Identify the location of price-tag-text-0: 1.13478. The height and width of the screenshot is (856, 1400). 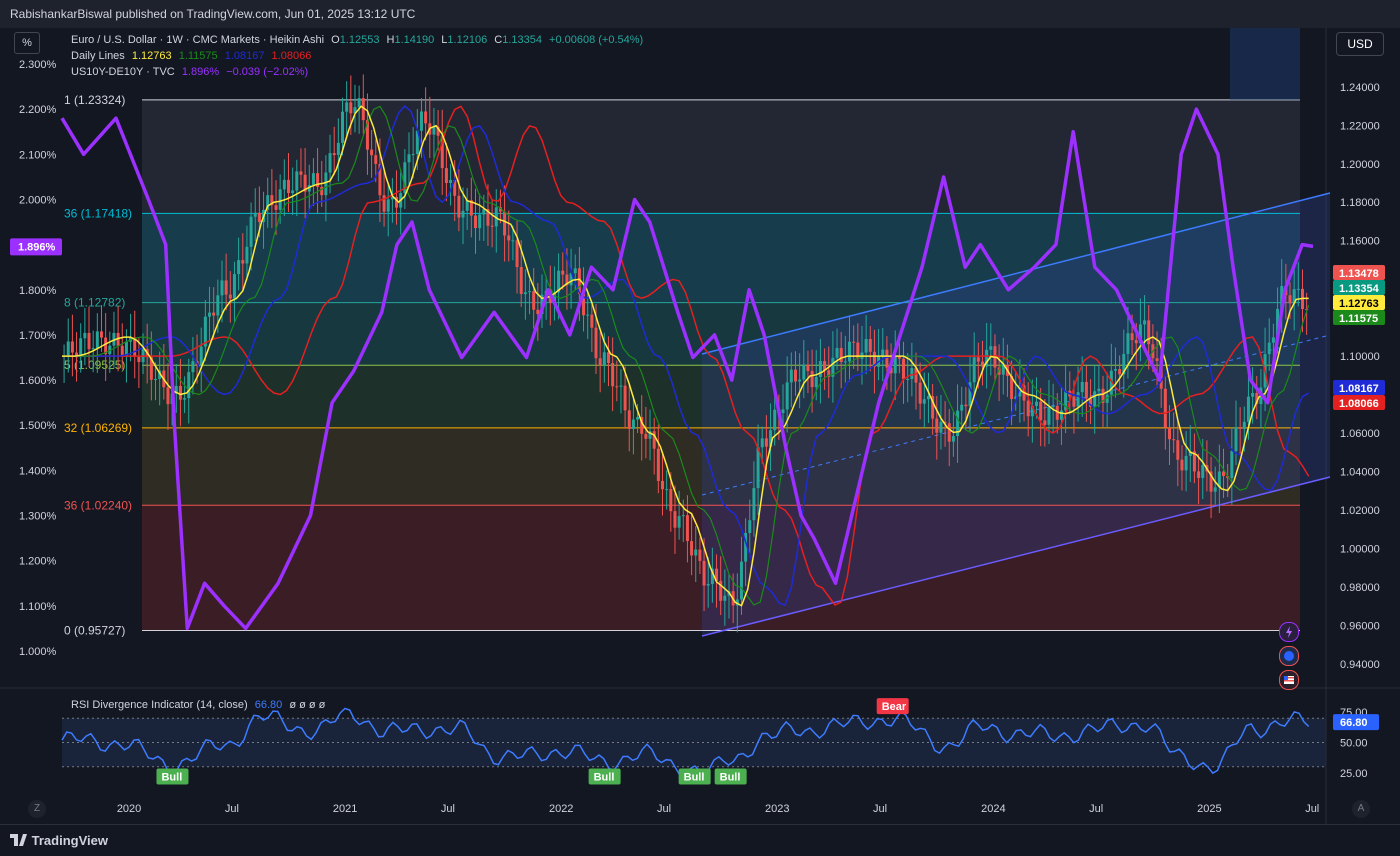
(1359, 274).